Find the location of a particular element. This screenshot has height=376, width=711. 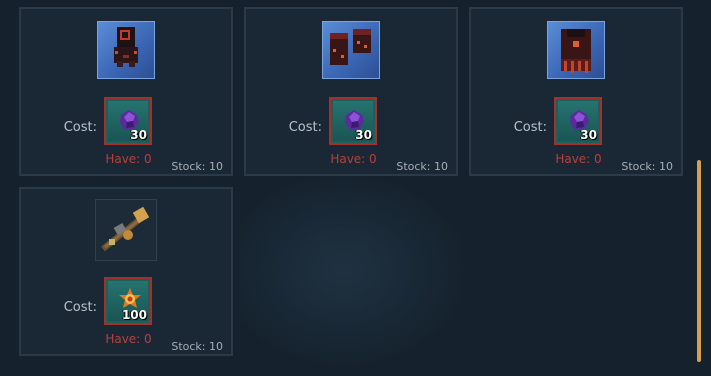

dark-gauntlets-icon is located at coordinates (351, 50).